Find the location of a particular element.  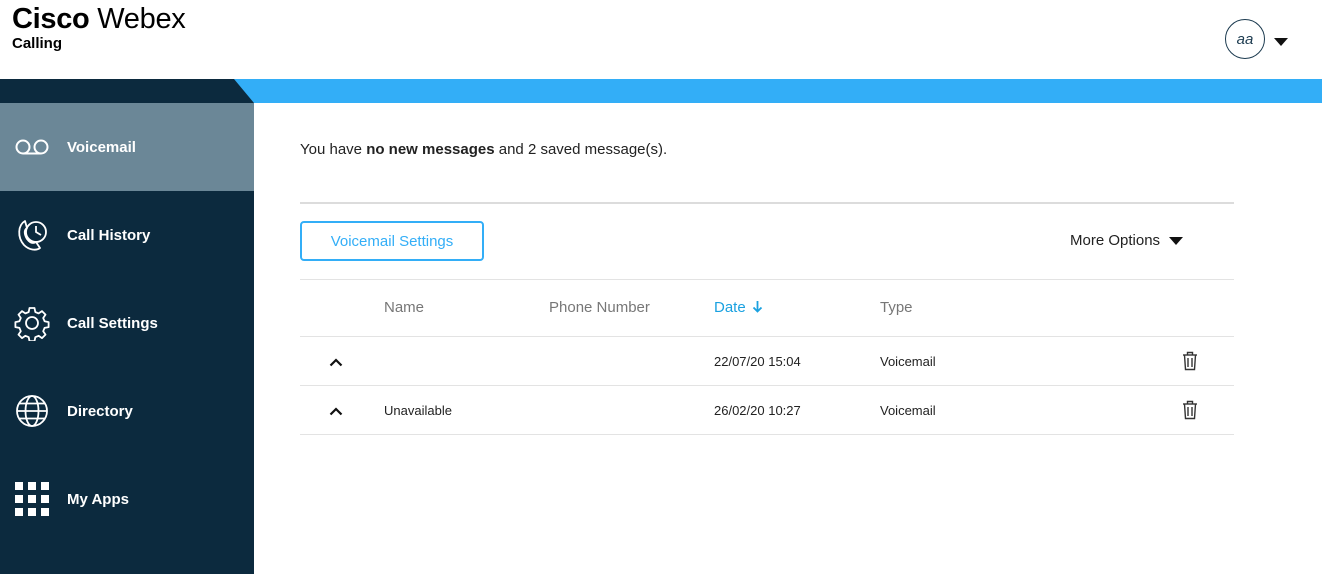

section-divider is located at coordinates (767, 203).